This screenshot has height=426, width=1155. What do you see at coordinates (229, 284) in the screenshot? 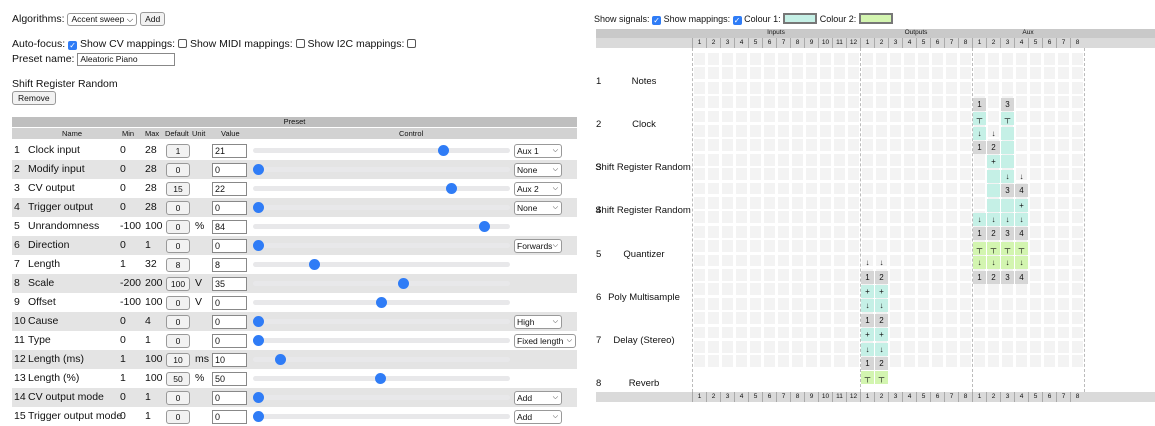
I see `value-input: 35` at bounding box center [229, 284].